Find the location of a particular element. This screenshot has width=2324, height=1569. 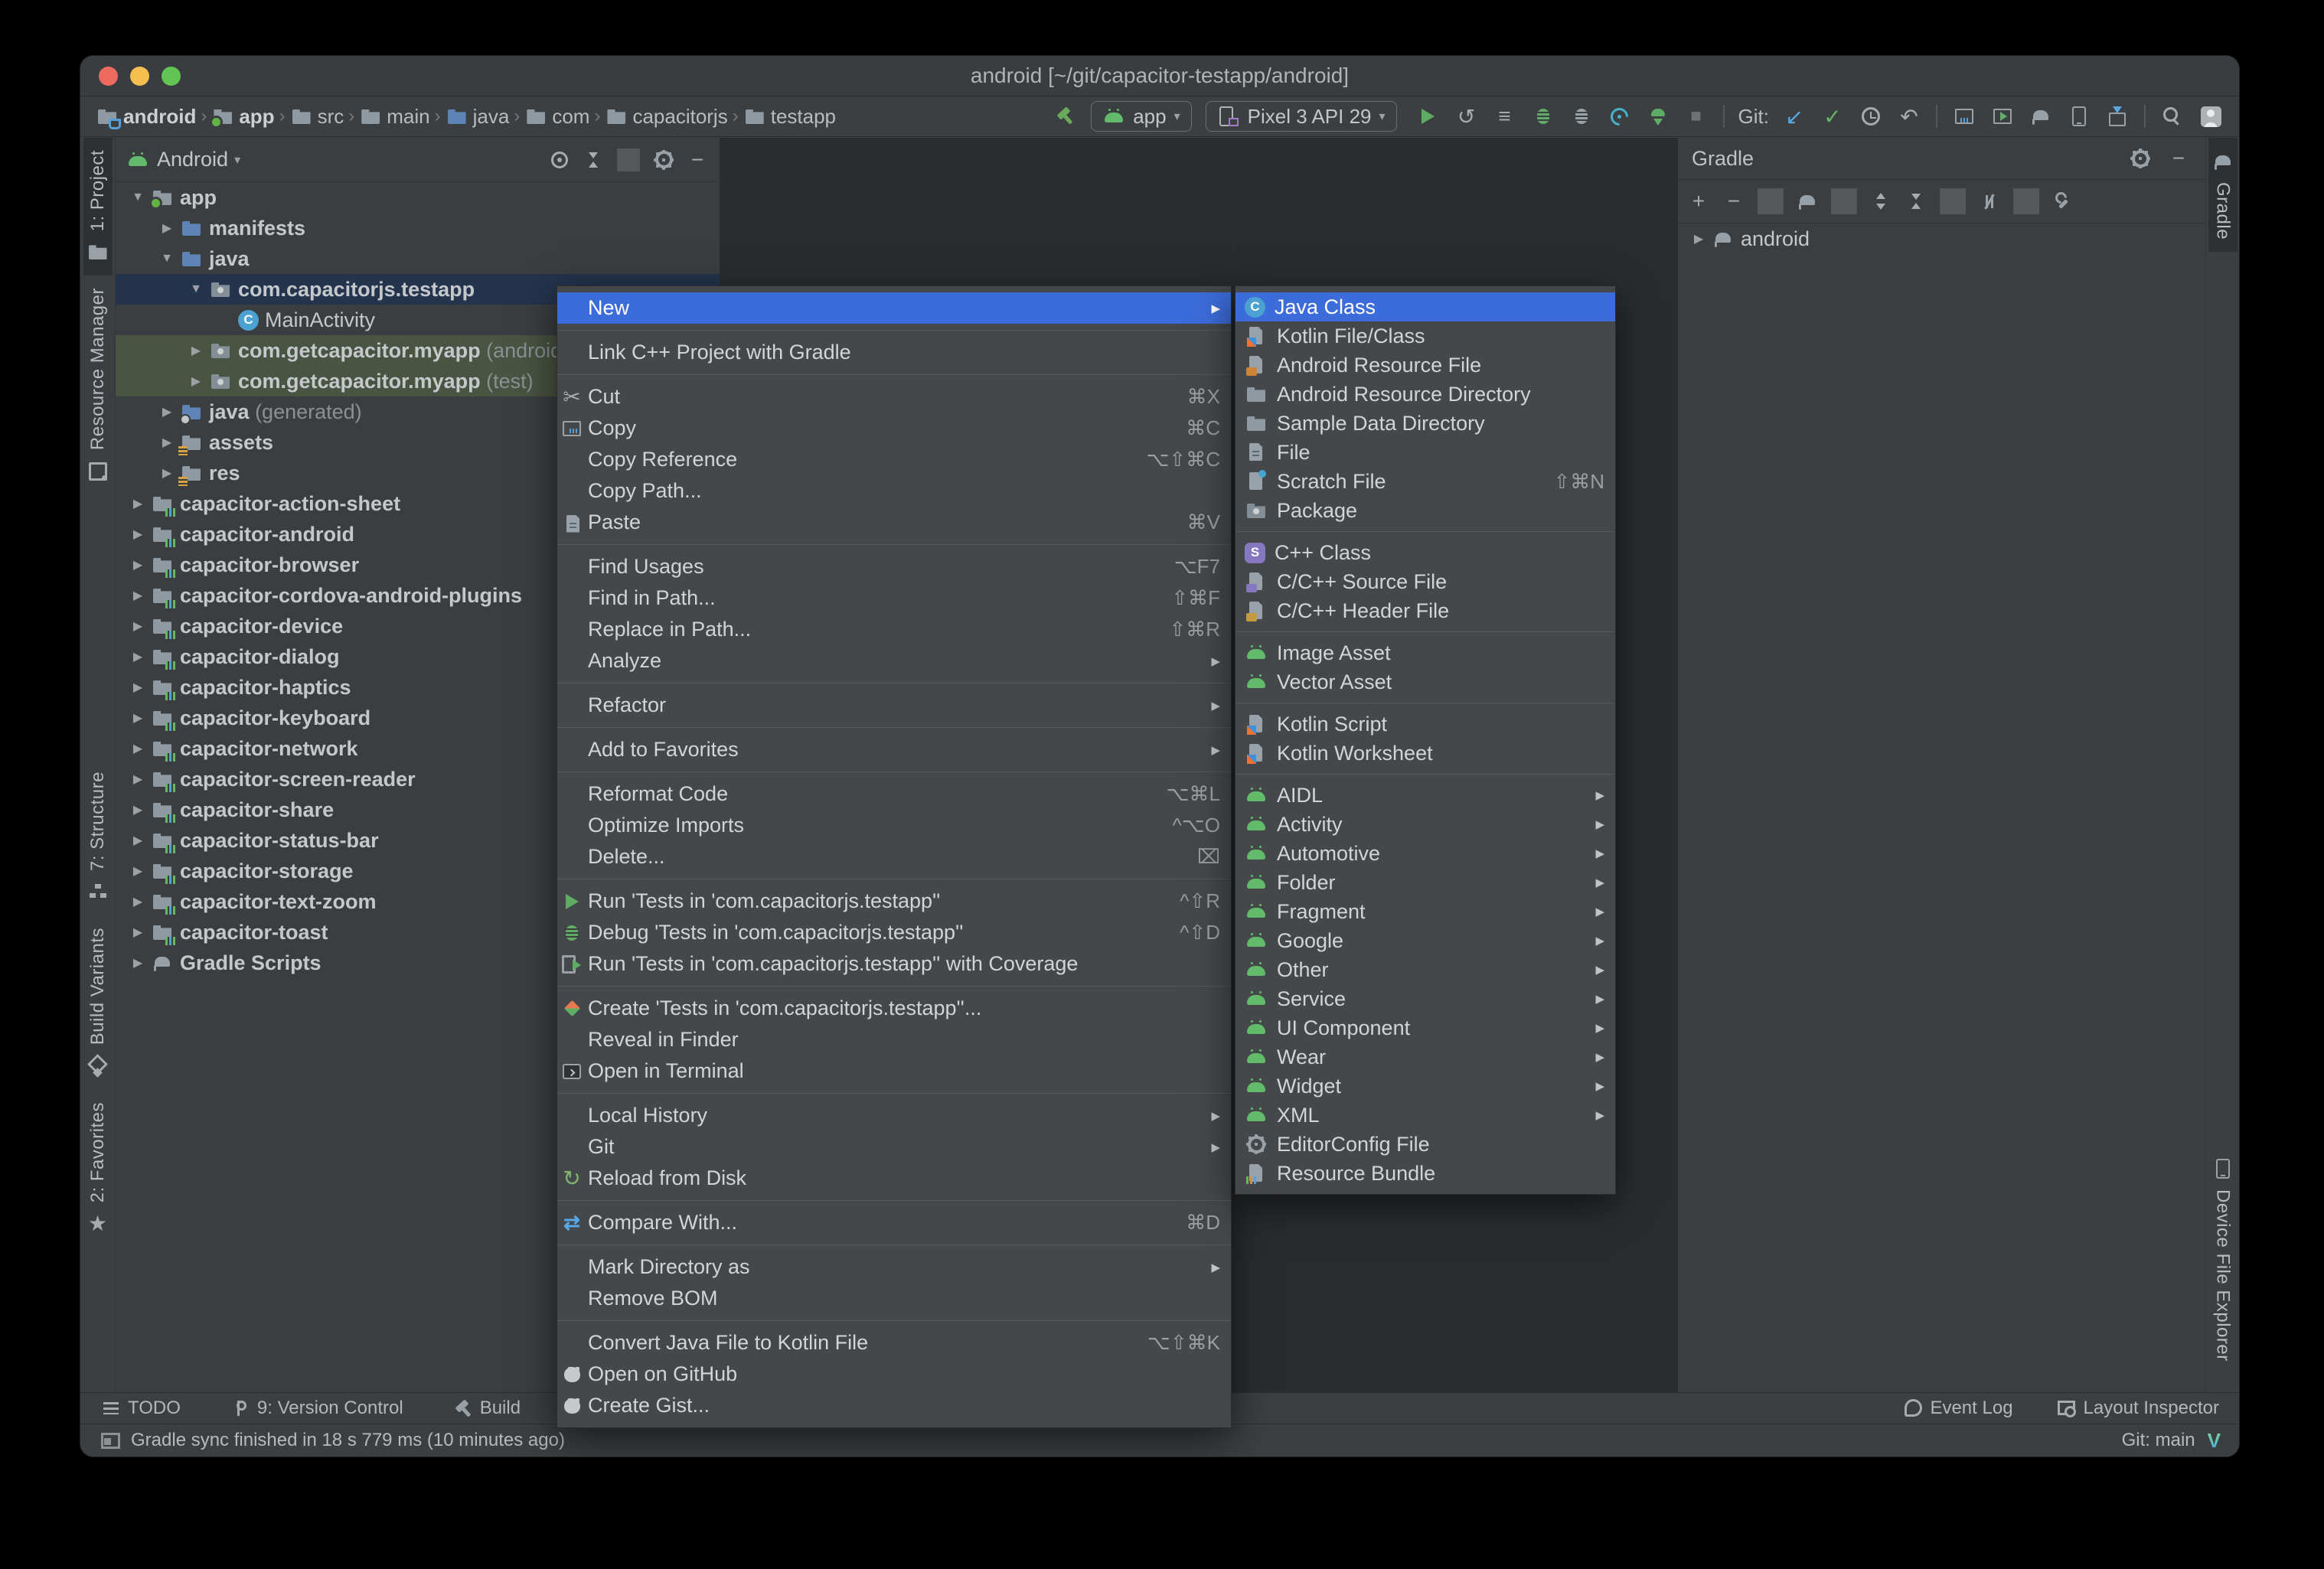

search-everywhere-button is located at coordinates (2172, 117).